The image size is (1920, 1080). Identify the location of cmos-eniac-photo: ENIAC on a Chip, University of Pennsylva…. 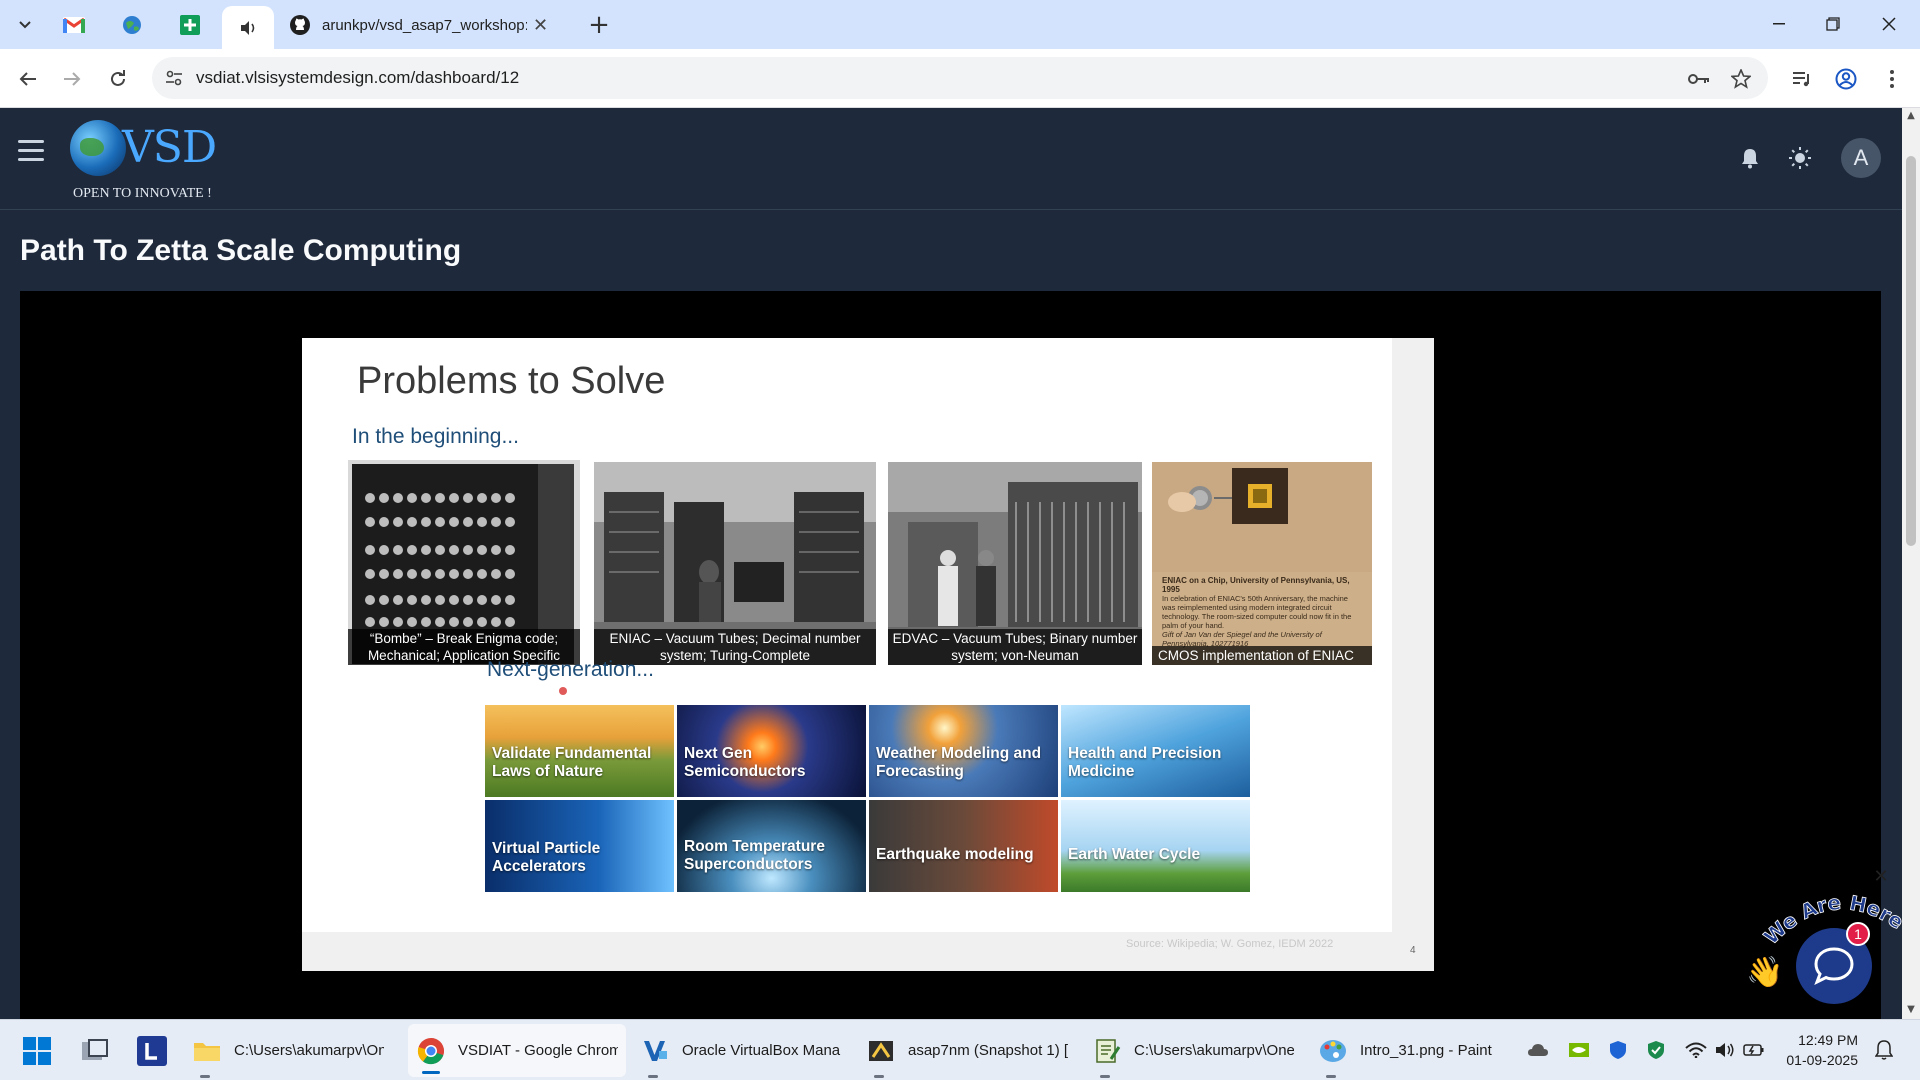
(1262, 563).